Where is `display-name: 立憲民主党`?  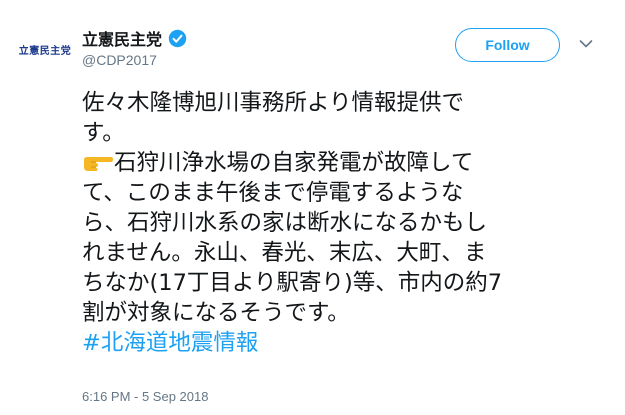
display-name: 立憲民主党 is located at coordinates (122, 38).